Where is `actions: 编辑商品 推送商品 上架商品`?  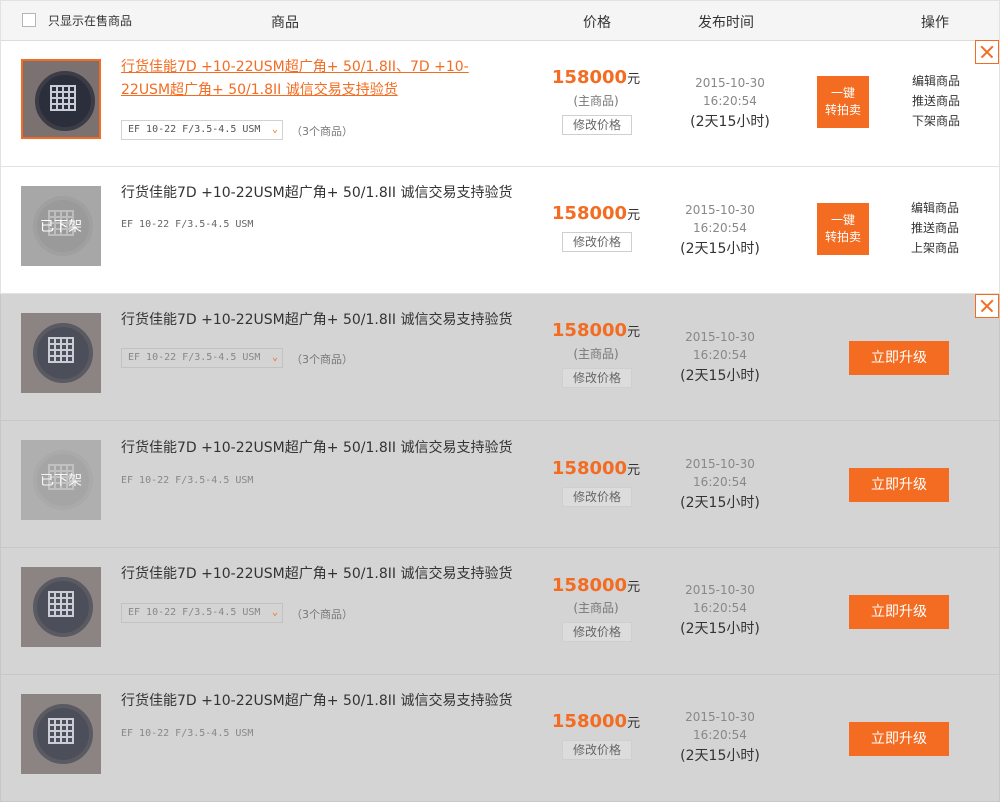
actions: 编辑商品 推送商品 上架商品 is located at coordinates (935, 228).